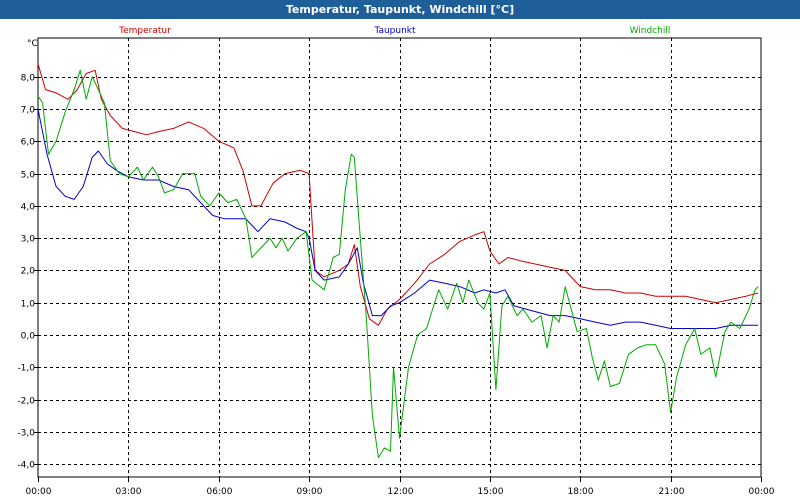 The height and width of the screenshot is (500, 800). I want to click on y-tick-label: 1,0, so click(28, 305).